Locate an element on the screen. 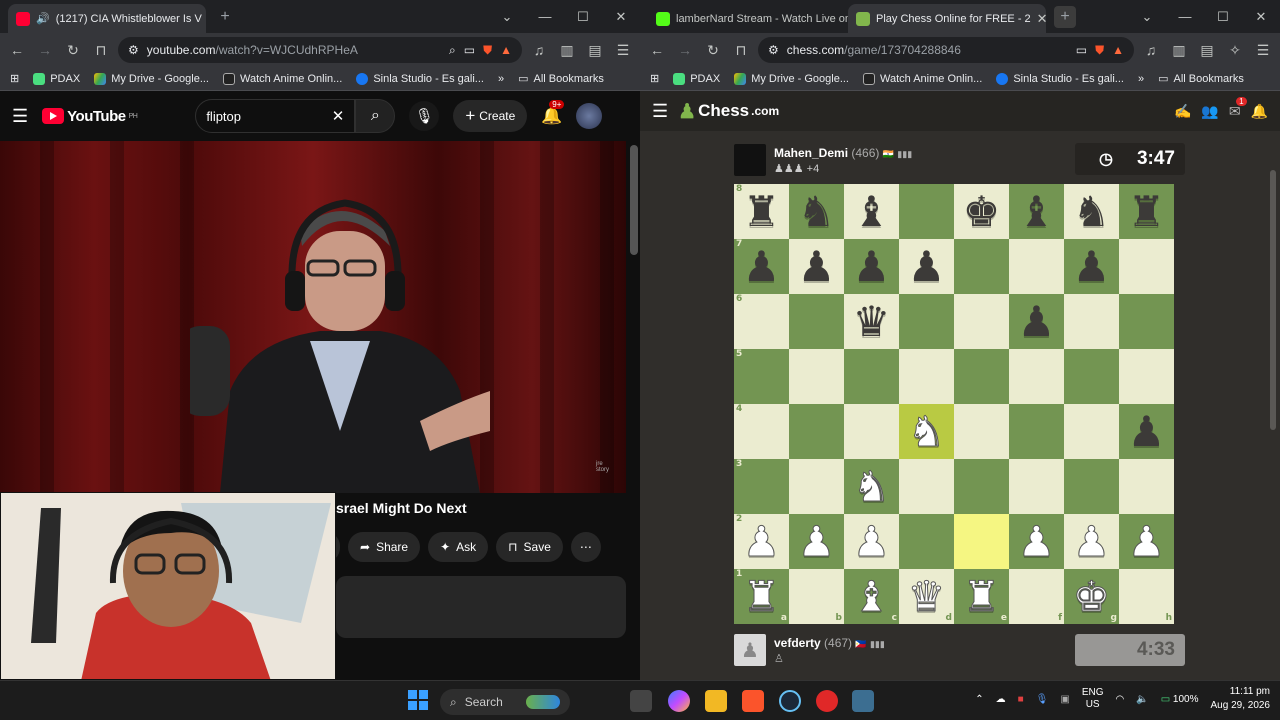 The height and width of the screenshot is (720, 1280). close-tab-icon: ✕ is located at coordinates (1041, 19).